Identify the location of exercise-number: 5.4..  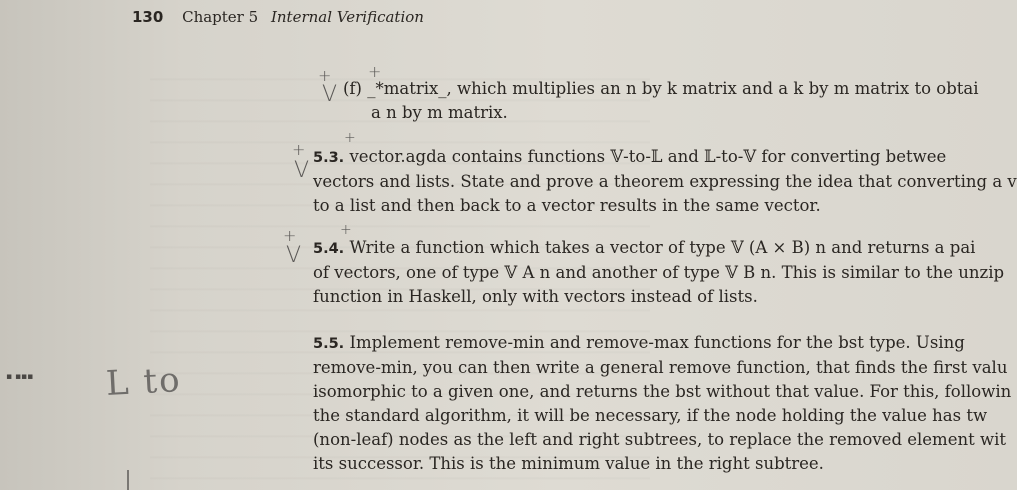
(329, 249).